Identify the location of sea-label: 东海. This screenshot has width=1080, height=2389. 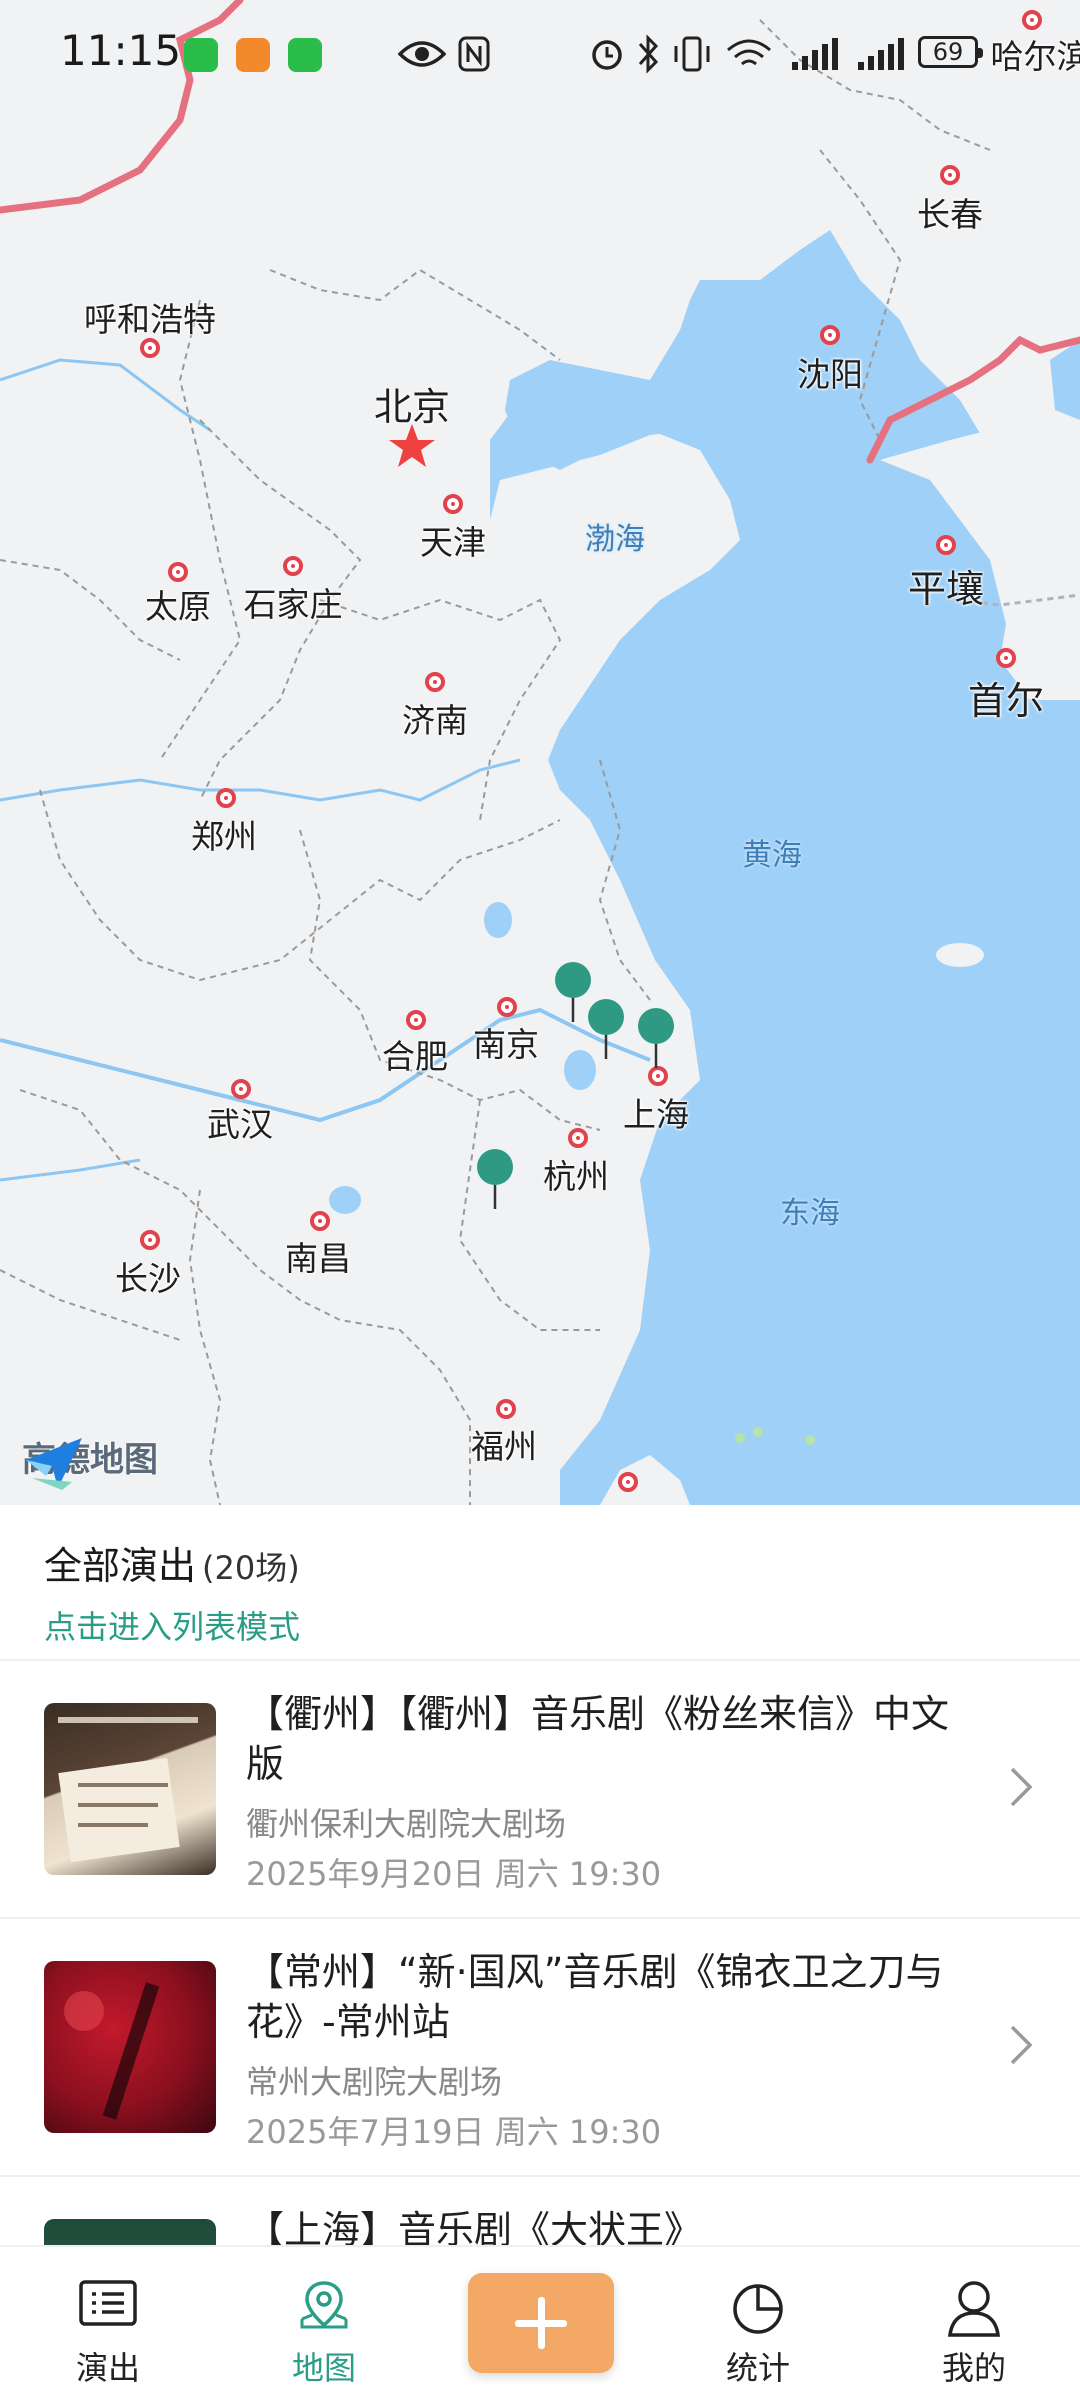
(810, 1210).